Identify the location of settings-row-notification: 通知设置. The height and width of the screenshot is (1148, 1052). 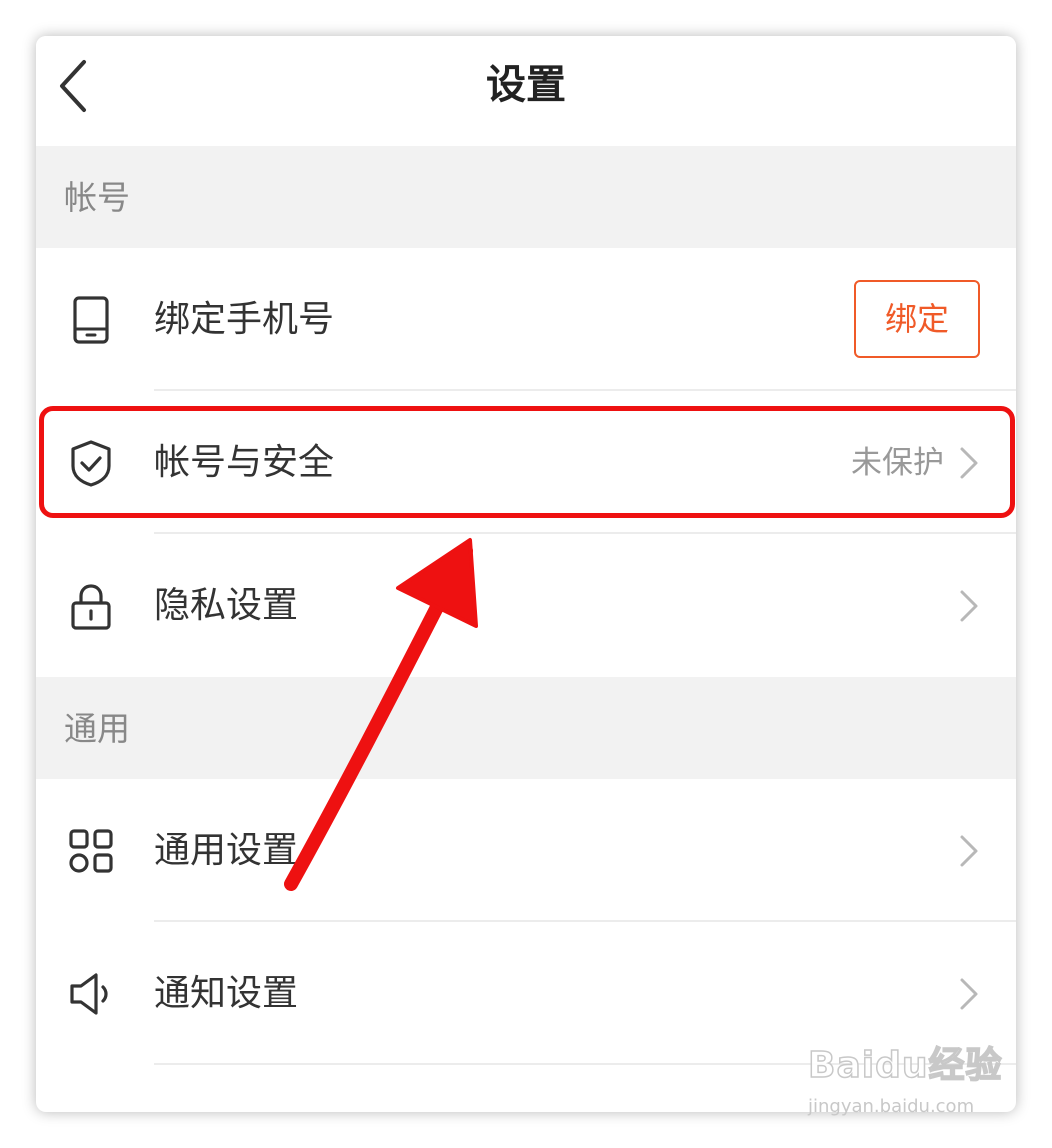
(526, 993).